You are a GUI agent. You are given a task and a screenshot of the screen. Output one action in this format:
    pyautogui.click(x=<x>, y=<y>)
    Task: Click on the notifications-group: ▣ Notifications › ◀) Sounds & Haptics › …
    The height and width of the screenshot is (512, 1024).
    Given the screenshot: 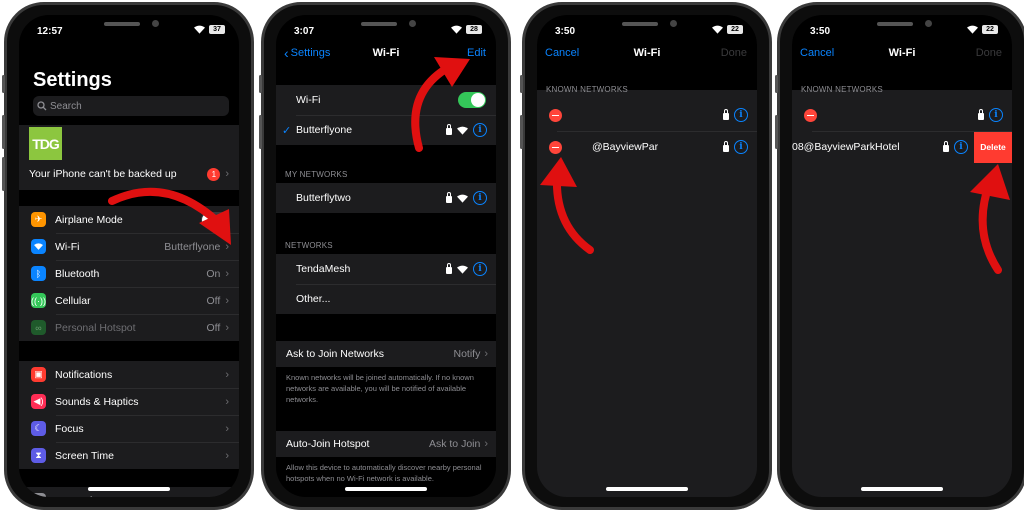 What is the action you would take?
    pyautogui.click(x=129, y=415)
    